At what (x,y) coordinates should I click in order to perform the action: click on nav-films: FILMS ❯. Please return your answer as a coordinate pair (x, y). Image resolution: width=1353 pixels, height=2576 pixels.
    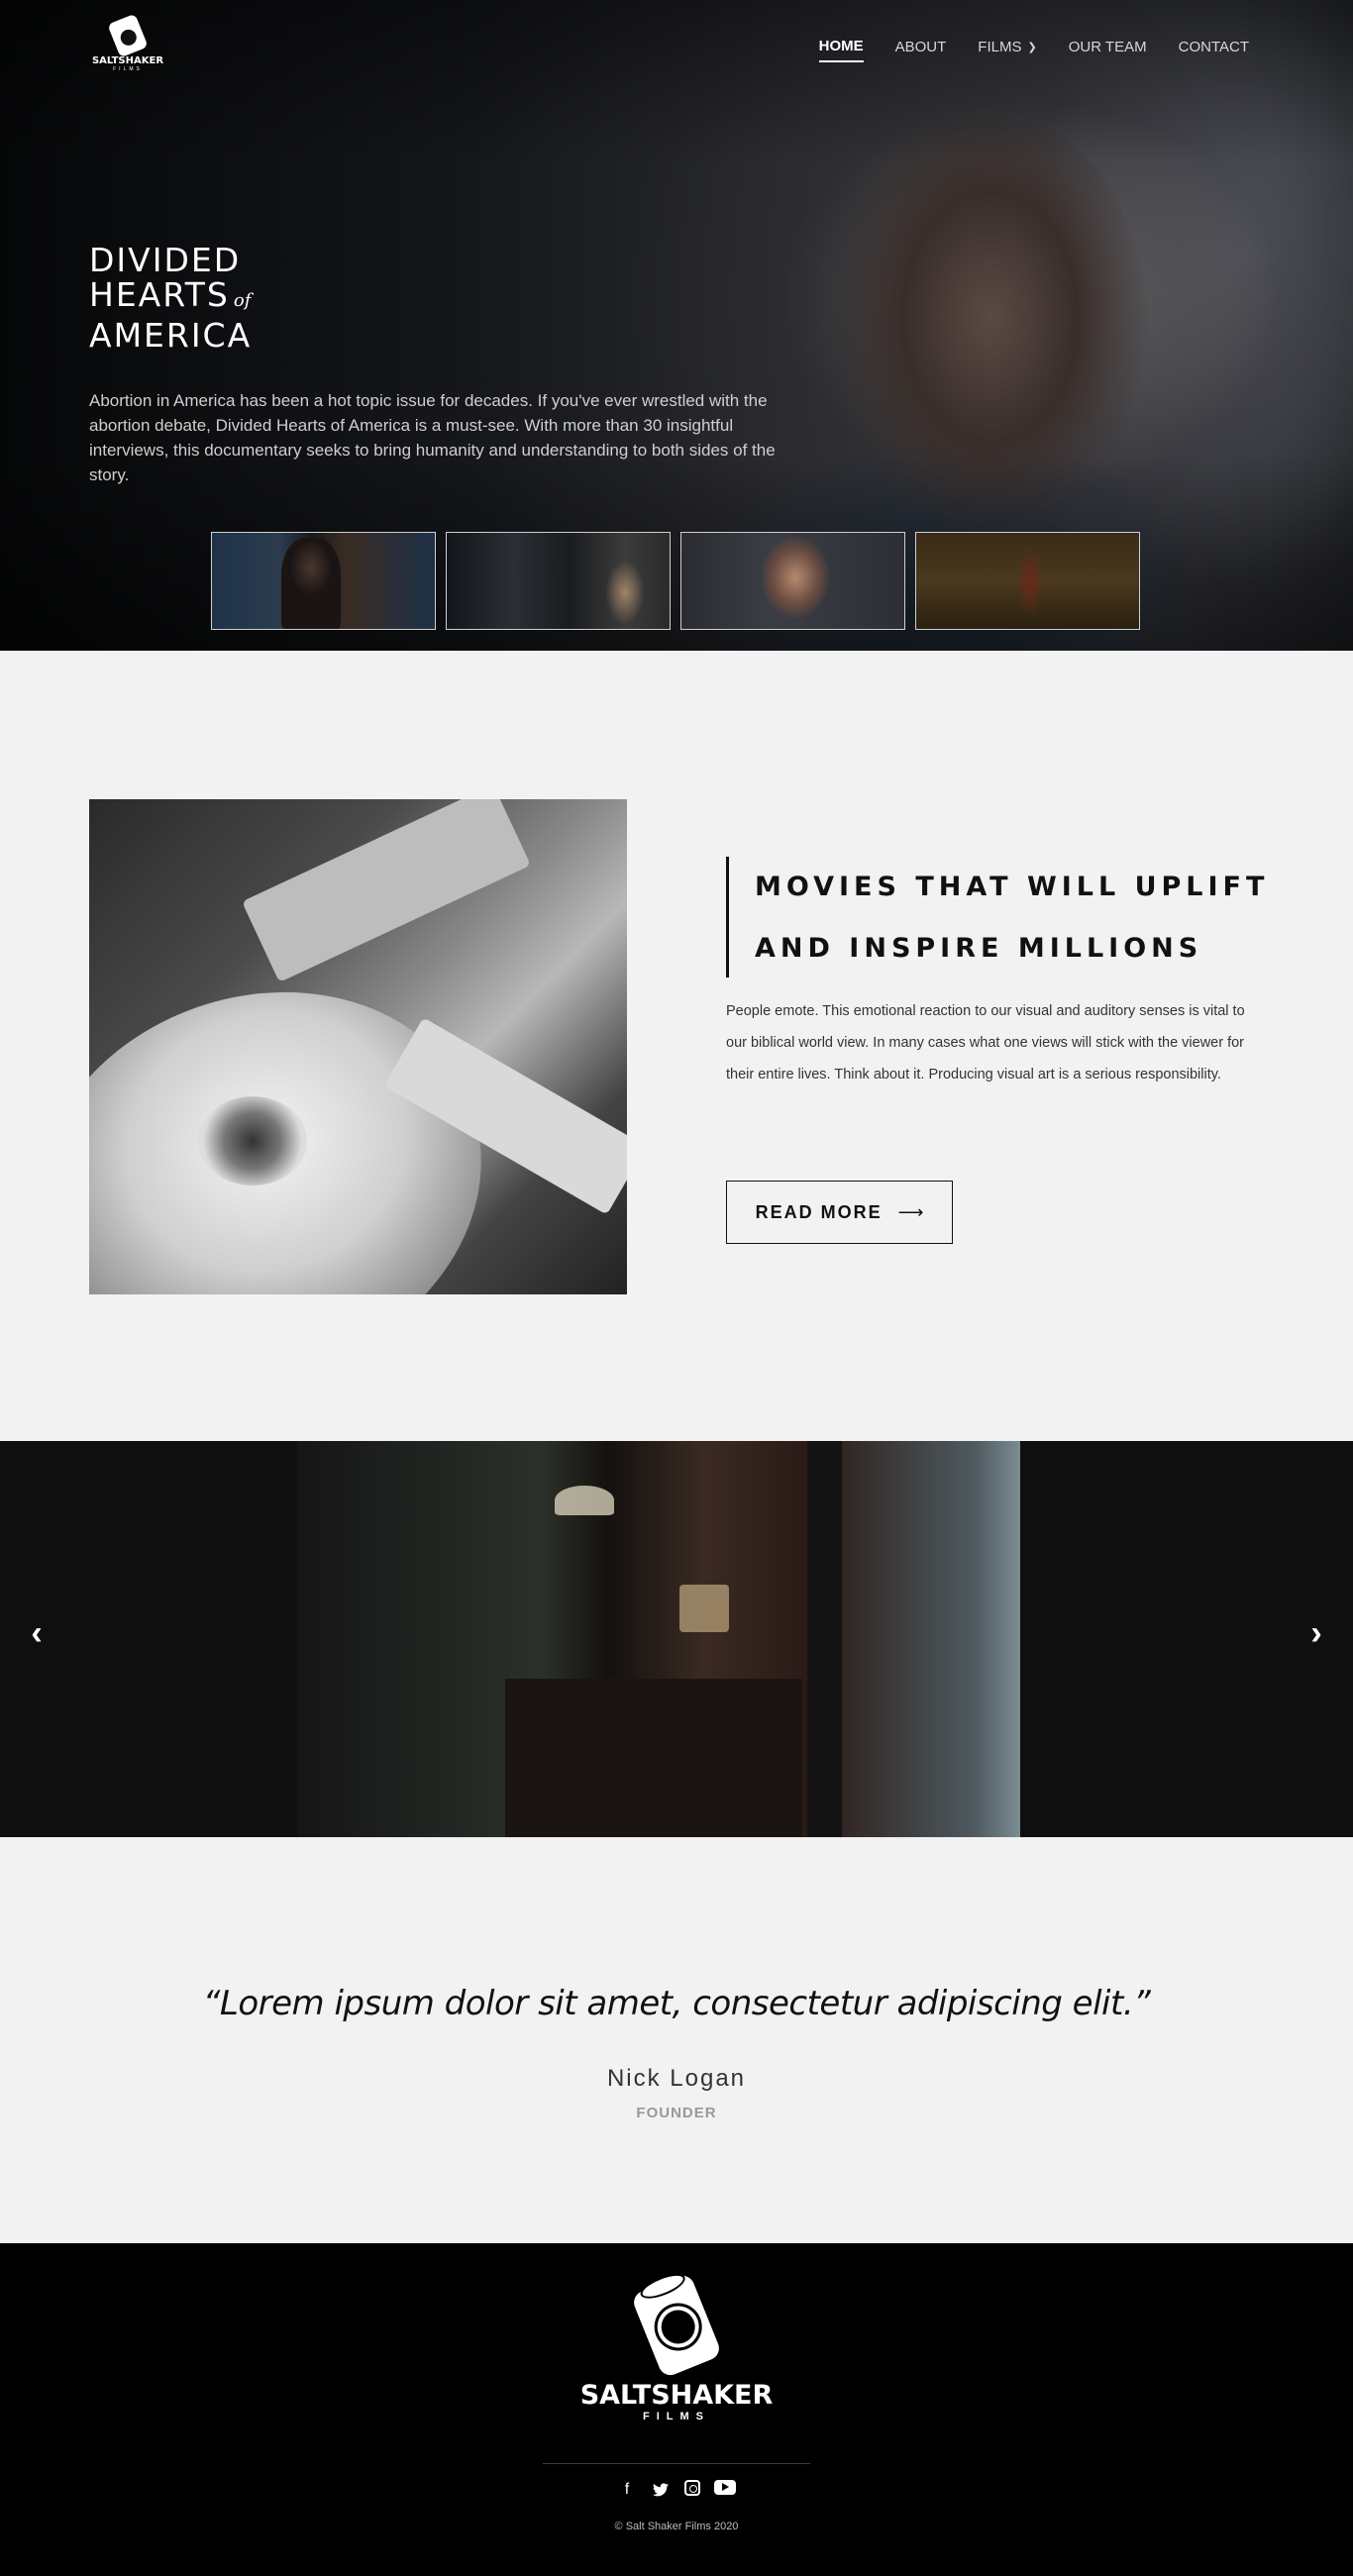
    Looking at the image, I should click on (1007, 50).